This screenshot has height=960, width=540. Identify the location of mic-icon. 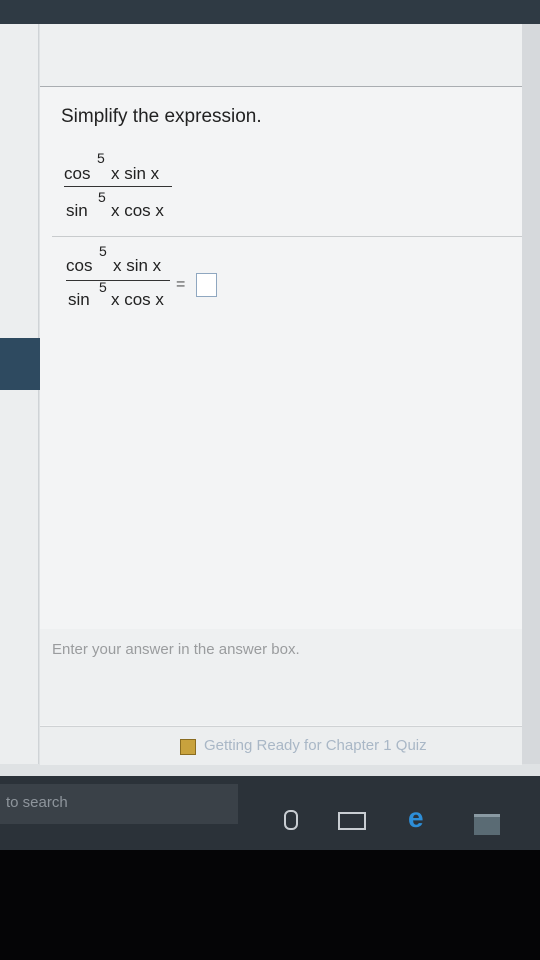
(291, 820).